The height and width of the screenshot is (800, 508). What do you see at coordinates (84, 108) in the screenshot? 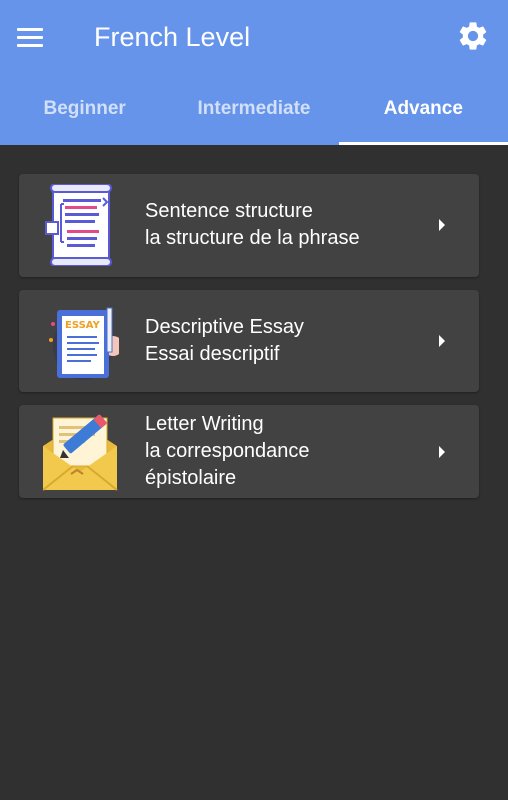
I see `tab-label: Beginner` at bounding box center [84, 108].